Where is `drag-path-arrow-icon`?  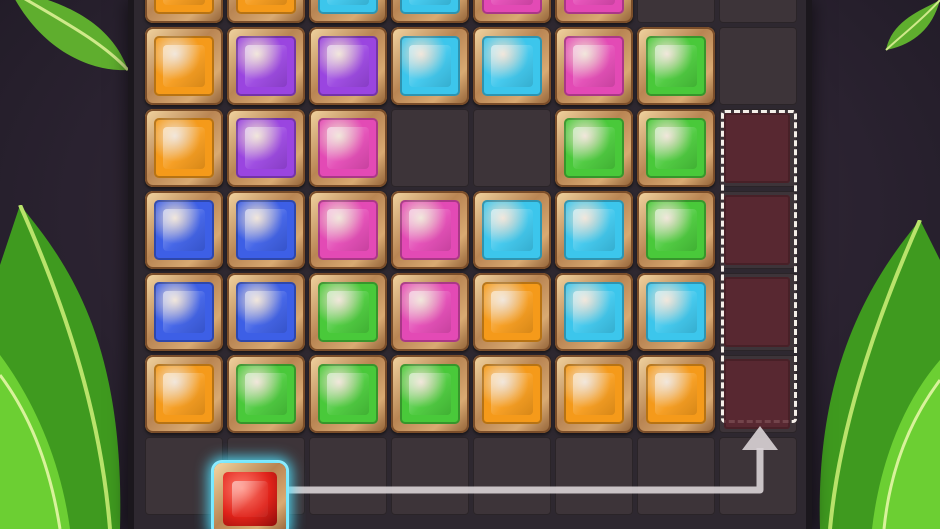
drag-path-arrow-icon is located at coordinates (532, 460).